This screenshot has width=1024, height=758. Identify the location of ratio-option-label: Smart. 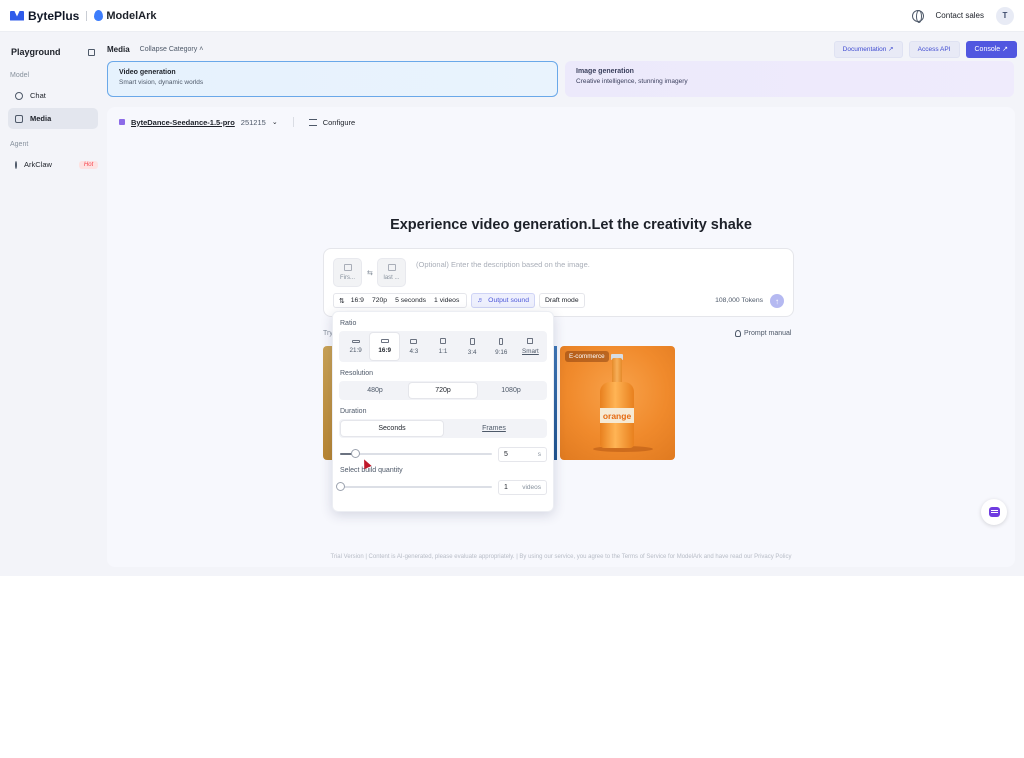
(530, 351).